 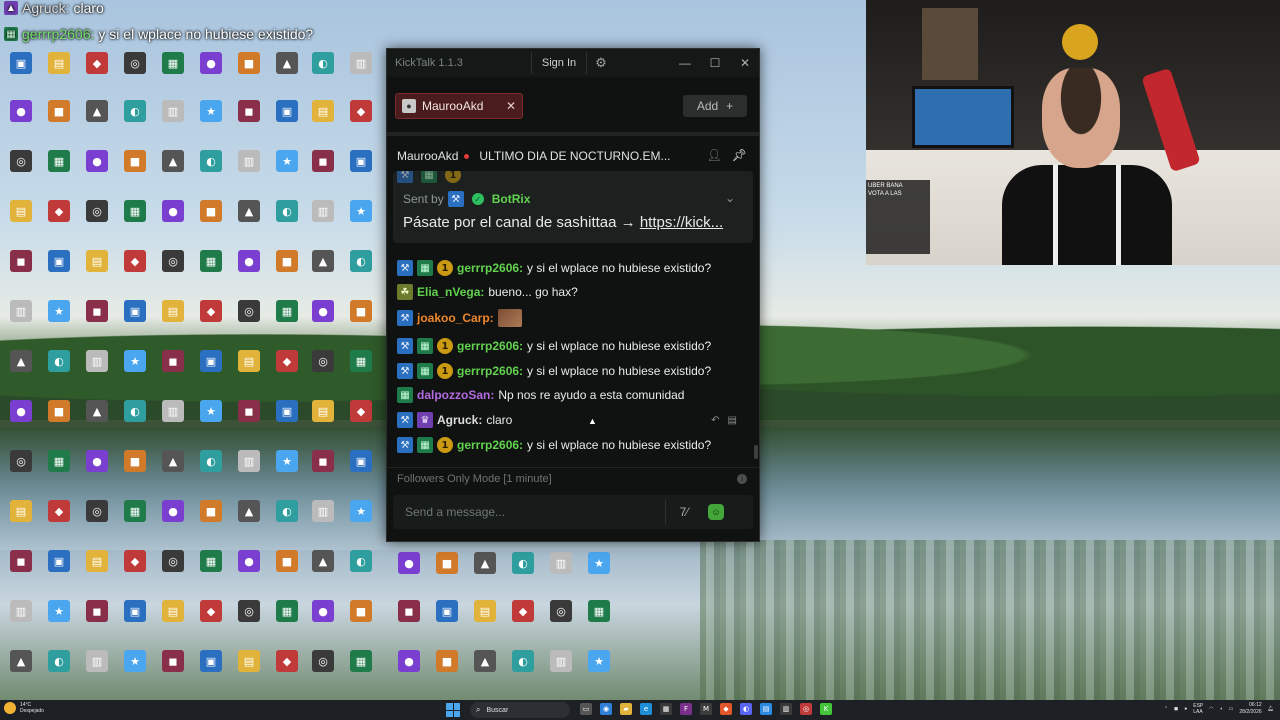 What do you see at coordinates (715, 420) in the screenshot?
I see `reply-icon: ↶` at bounding box center [715, 420].